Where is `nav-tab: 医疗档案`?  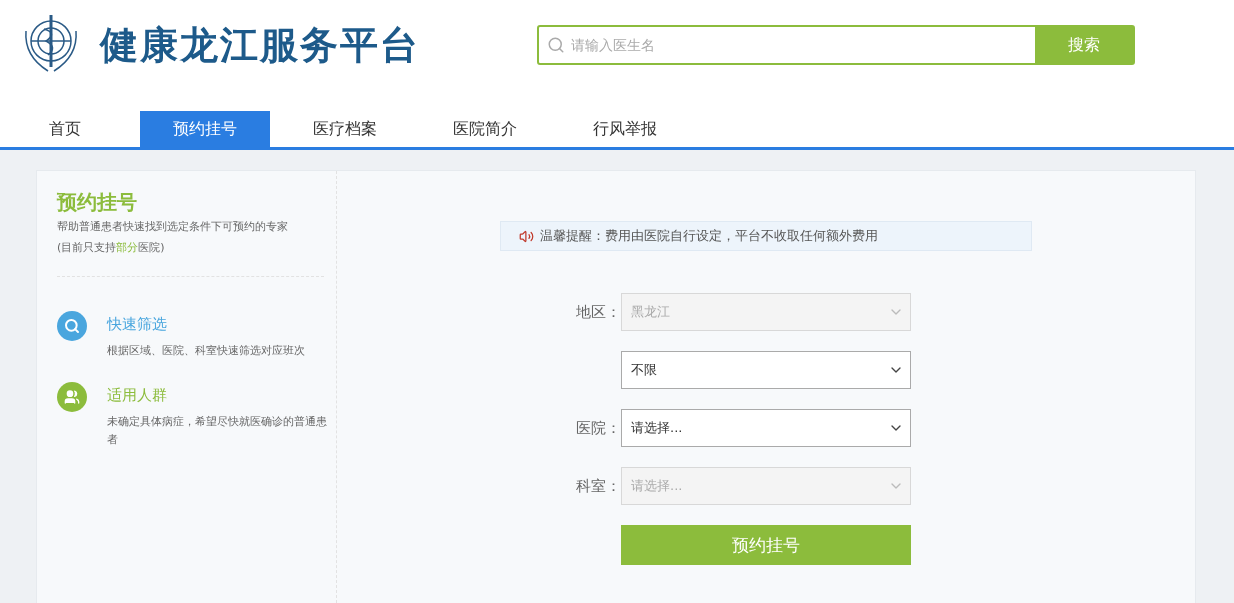 nav-tab: 医疗档案 is located at coordinates (345, 129).